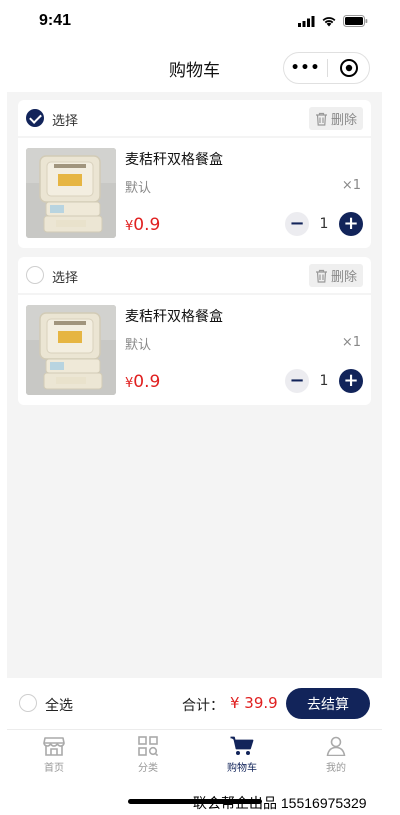 Image resolution: width=400 pixels, height=815 pixels. I want to click on mini-program-capsule: •••, so click(326, 68).